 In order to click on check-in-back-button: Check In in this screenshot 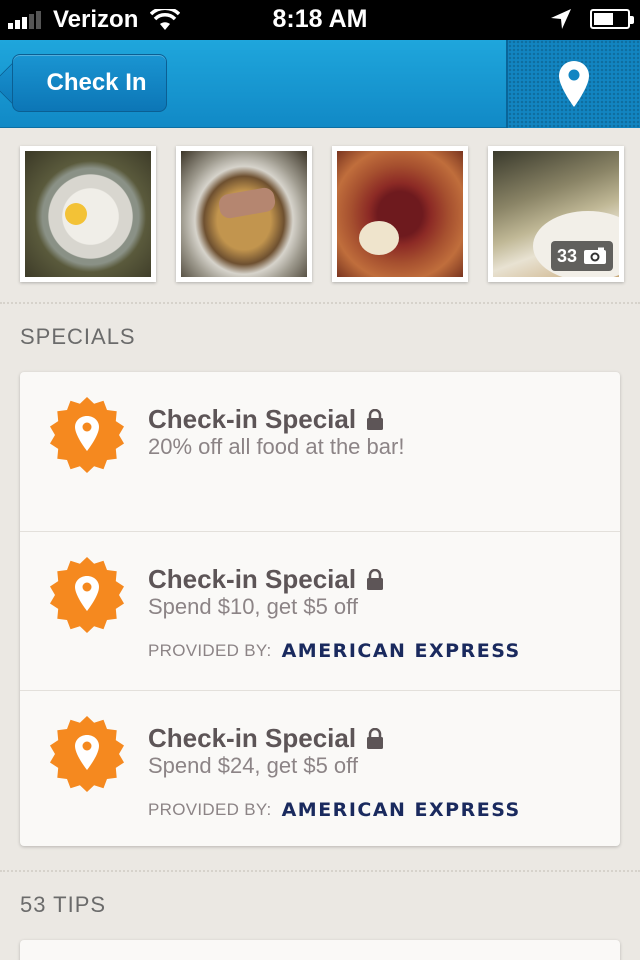, I will do `click(89, 83)`.